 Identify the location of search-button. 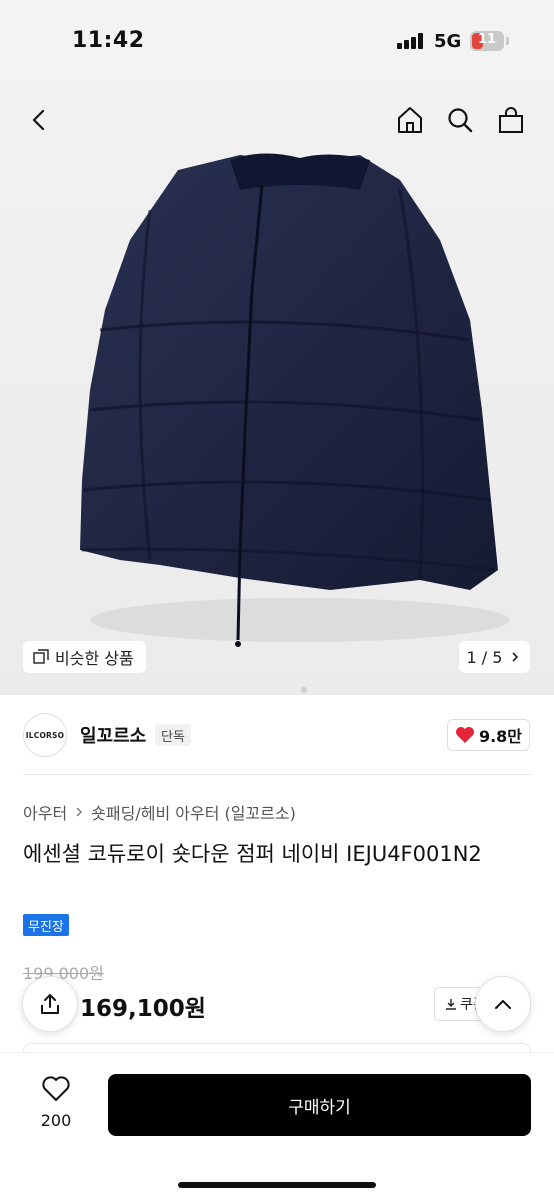
(460, 120).